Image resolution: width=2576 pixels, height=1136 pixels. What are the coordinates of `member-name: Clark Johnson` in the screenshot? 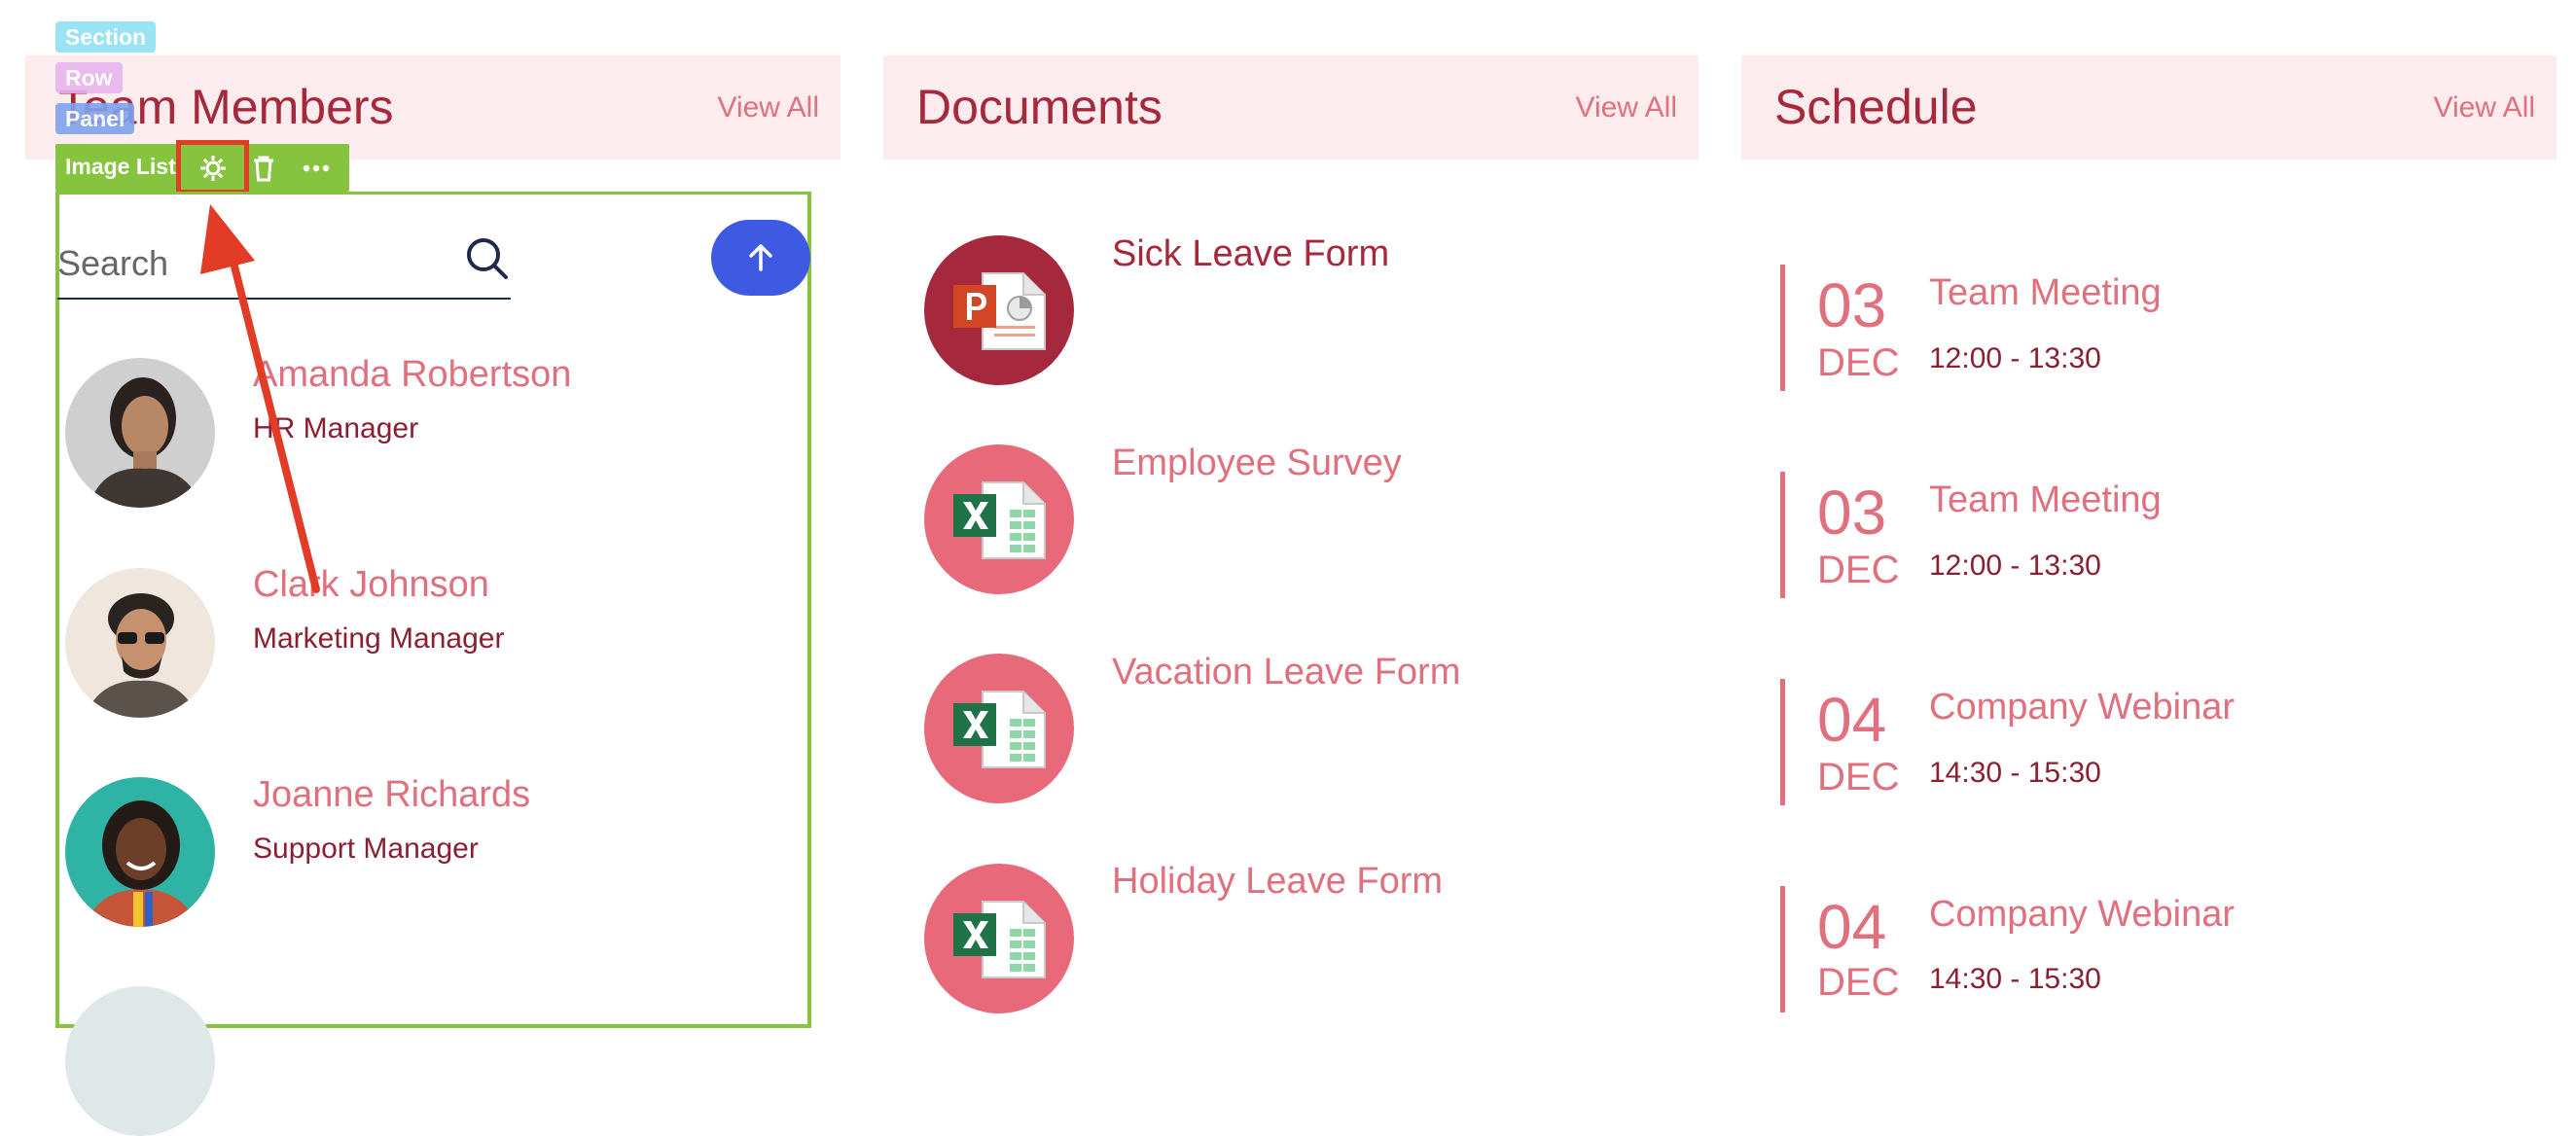 It's located at (371, 585).